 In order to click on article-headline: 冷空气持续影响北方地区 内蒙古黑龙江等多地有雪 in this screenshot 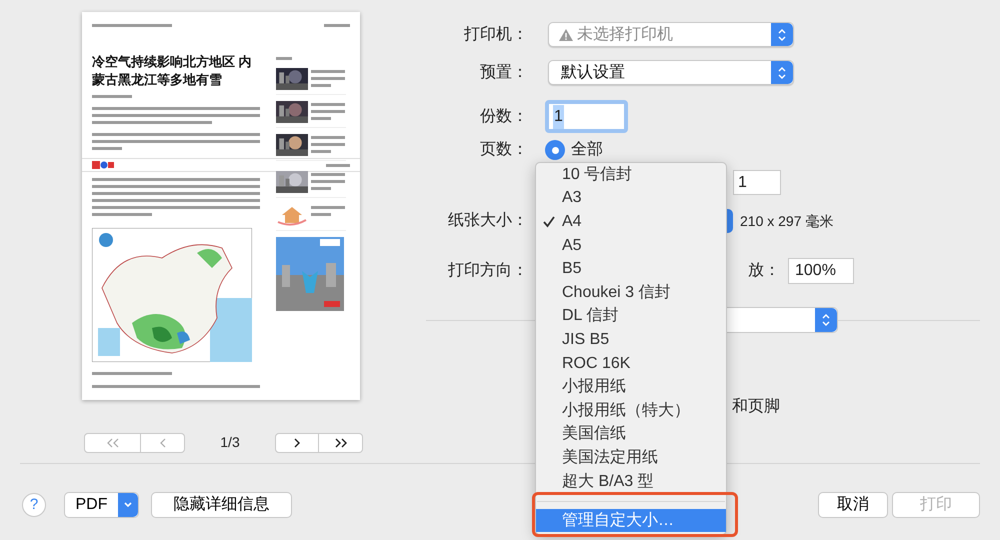, I will do `click(172, 71)`.